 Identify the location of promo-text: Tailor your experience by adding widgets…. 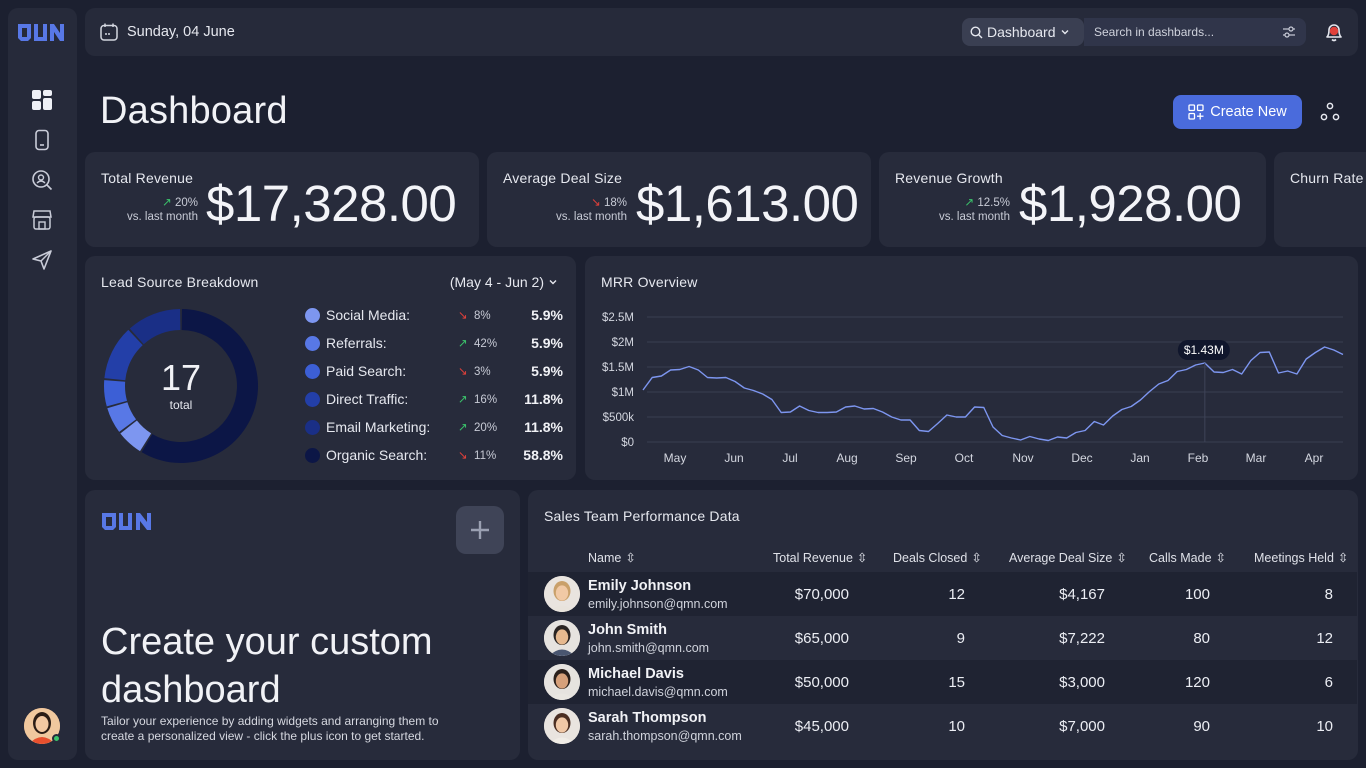
(270, 728).